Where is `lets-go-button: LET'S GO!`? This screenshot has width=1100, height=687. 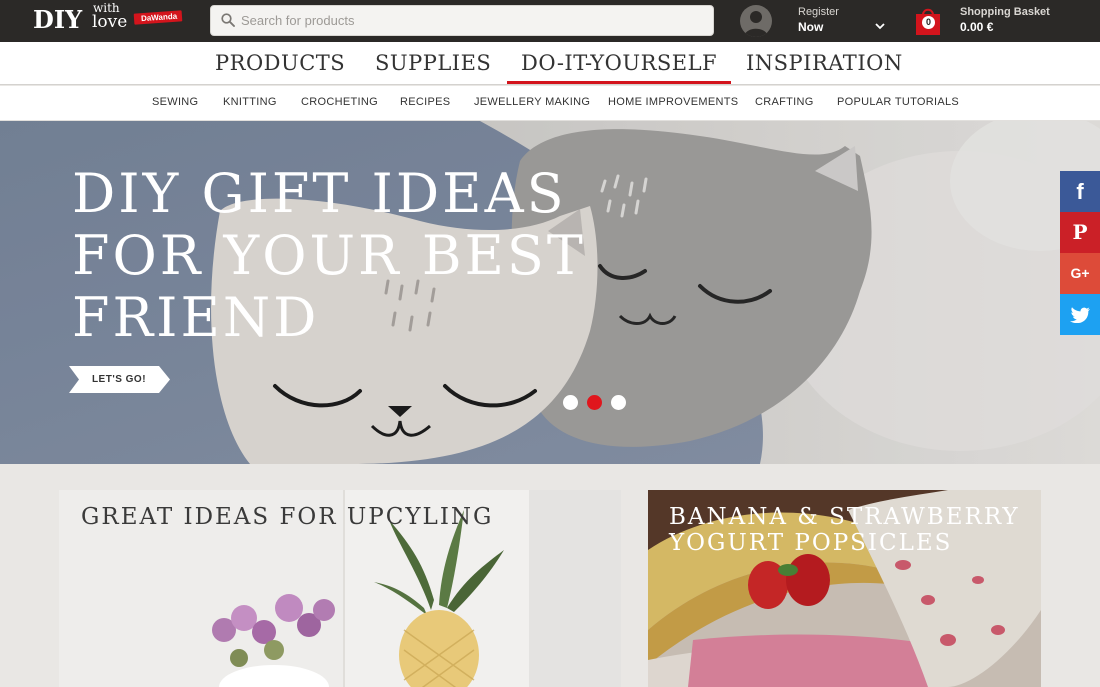 lets-go-button: LET'S GO! is located at coordinates (120, 379).